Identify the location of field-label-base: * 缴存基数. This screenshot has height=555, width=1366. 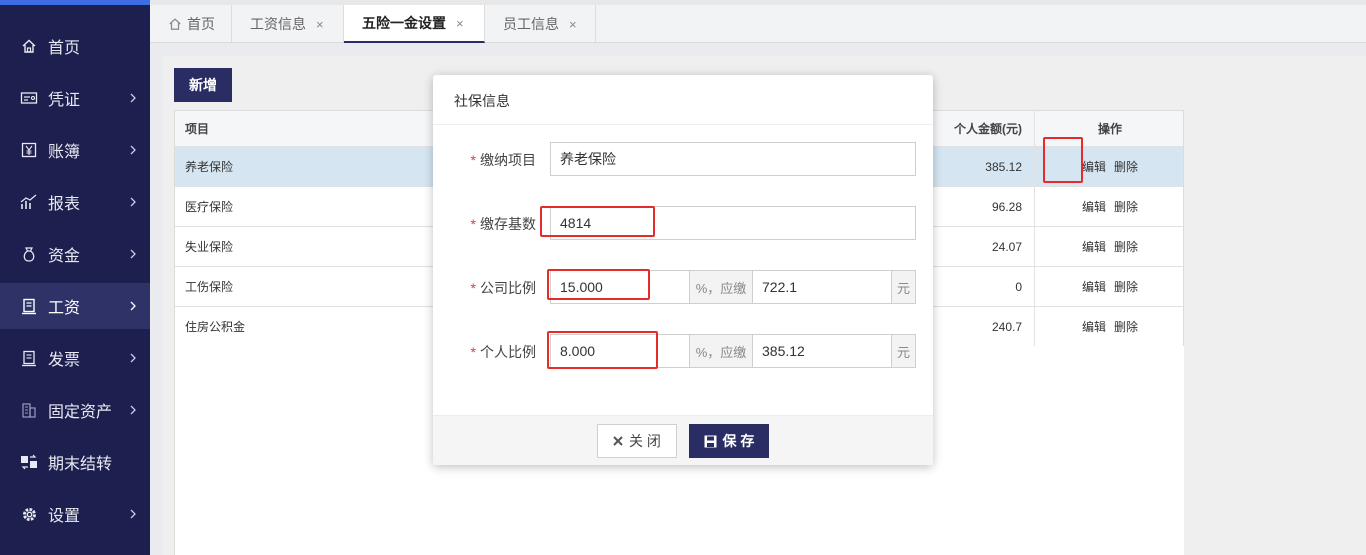
(503, 224).